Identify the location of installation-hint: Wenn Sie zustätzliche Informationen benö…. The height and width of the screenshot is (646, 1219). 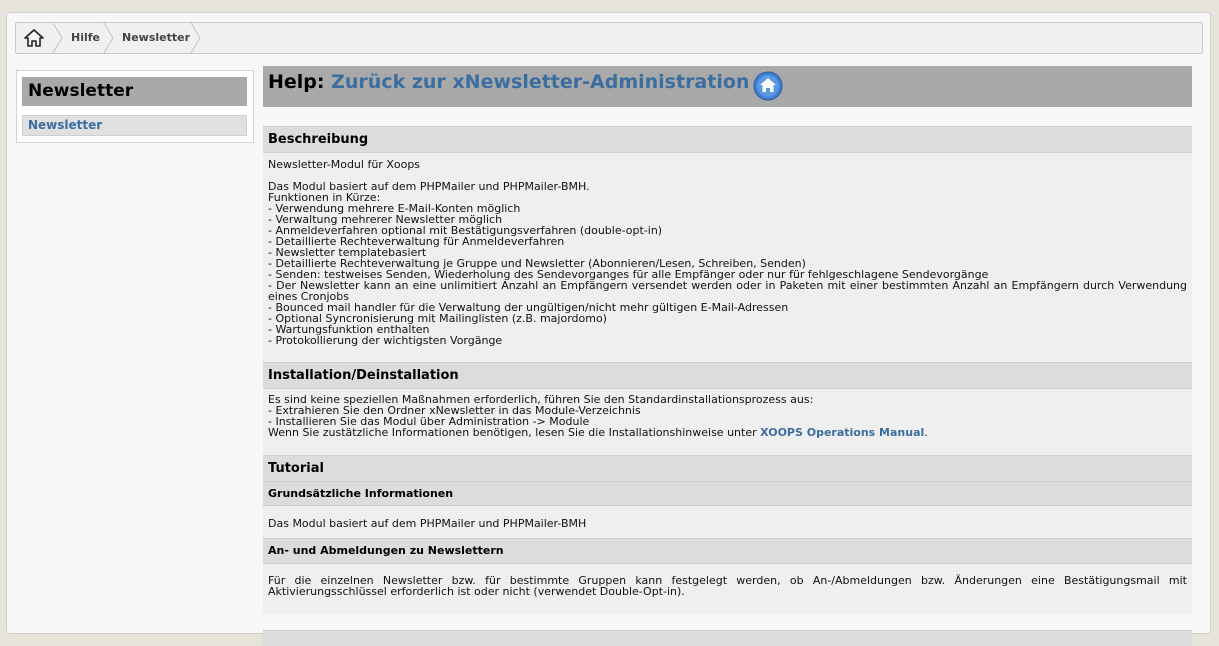
(514, 432).